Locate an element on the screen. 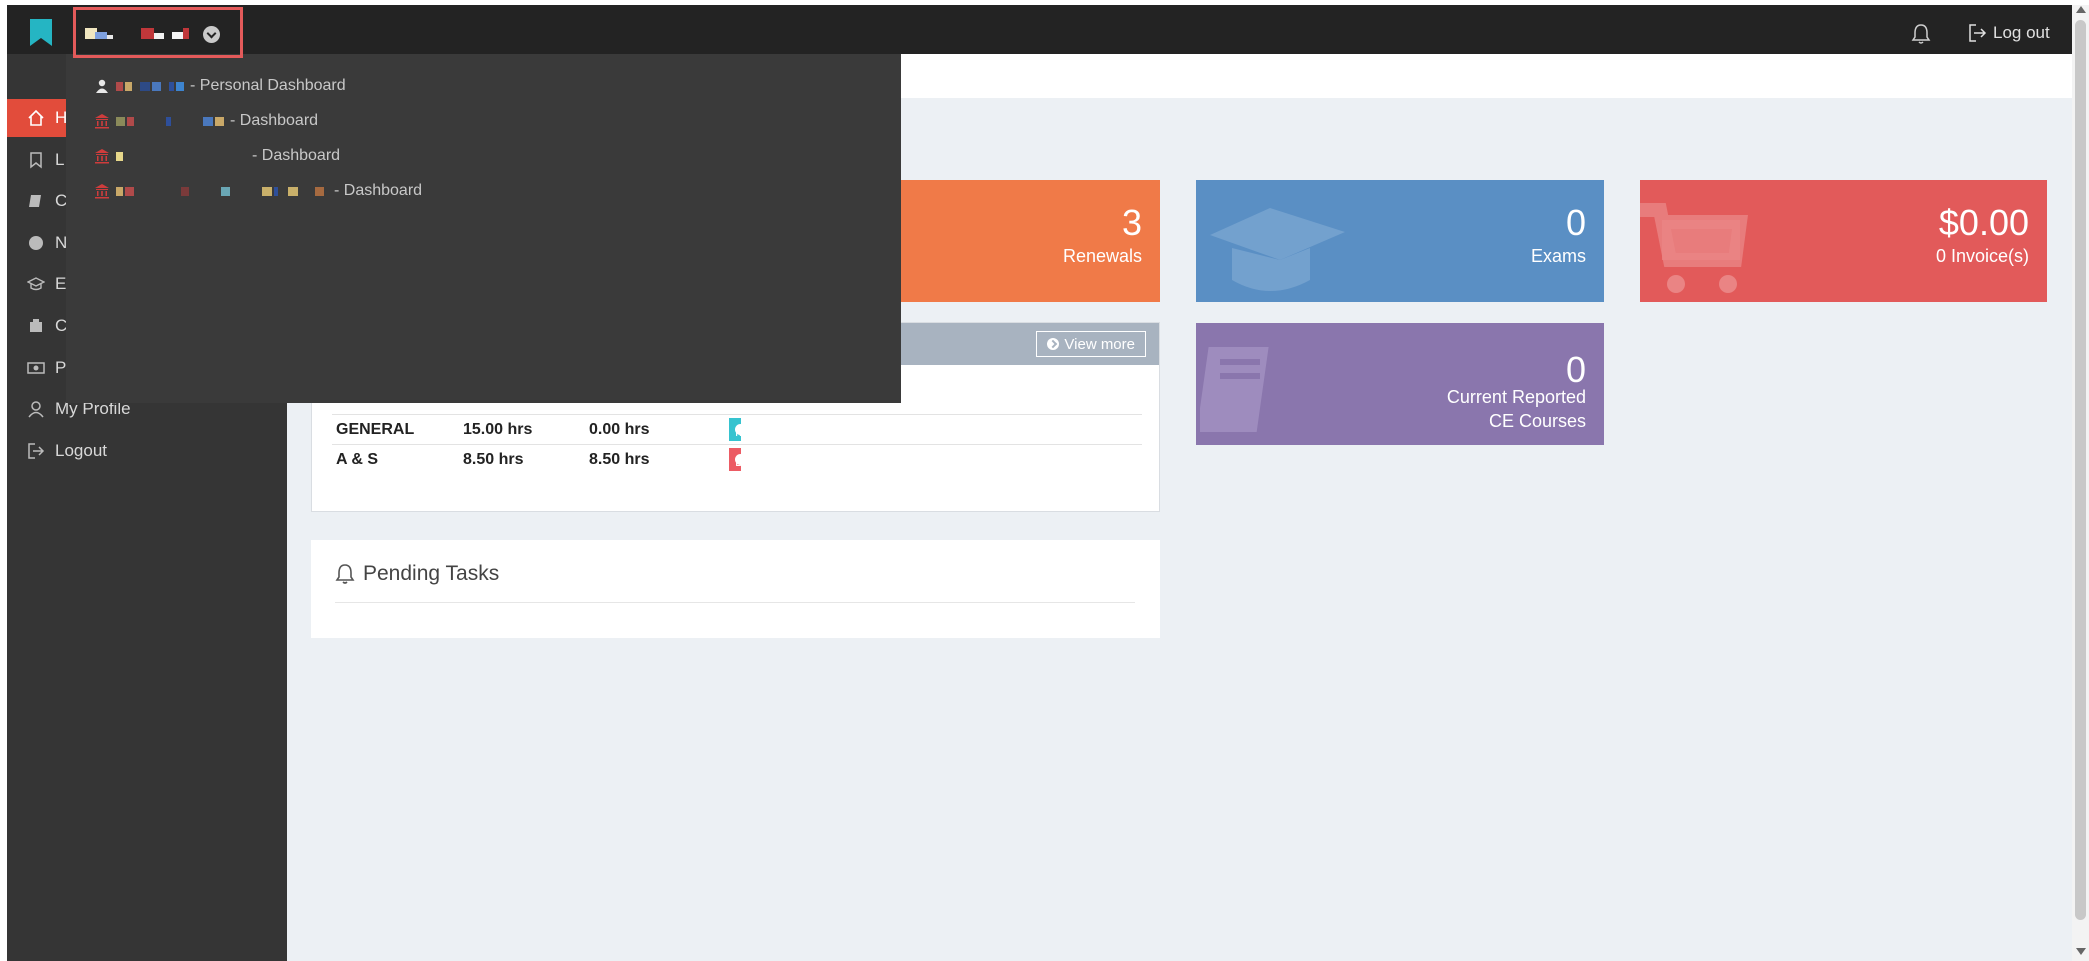 The width and height of the screenshot is (2089, 961). logout-button: Log out is located at coordinates (2008, 33).